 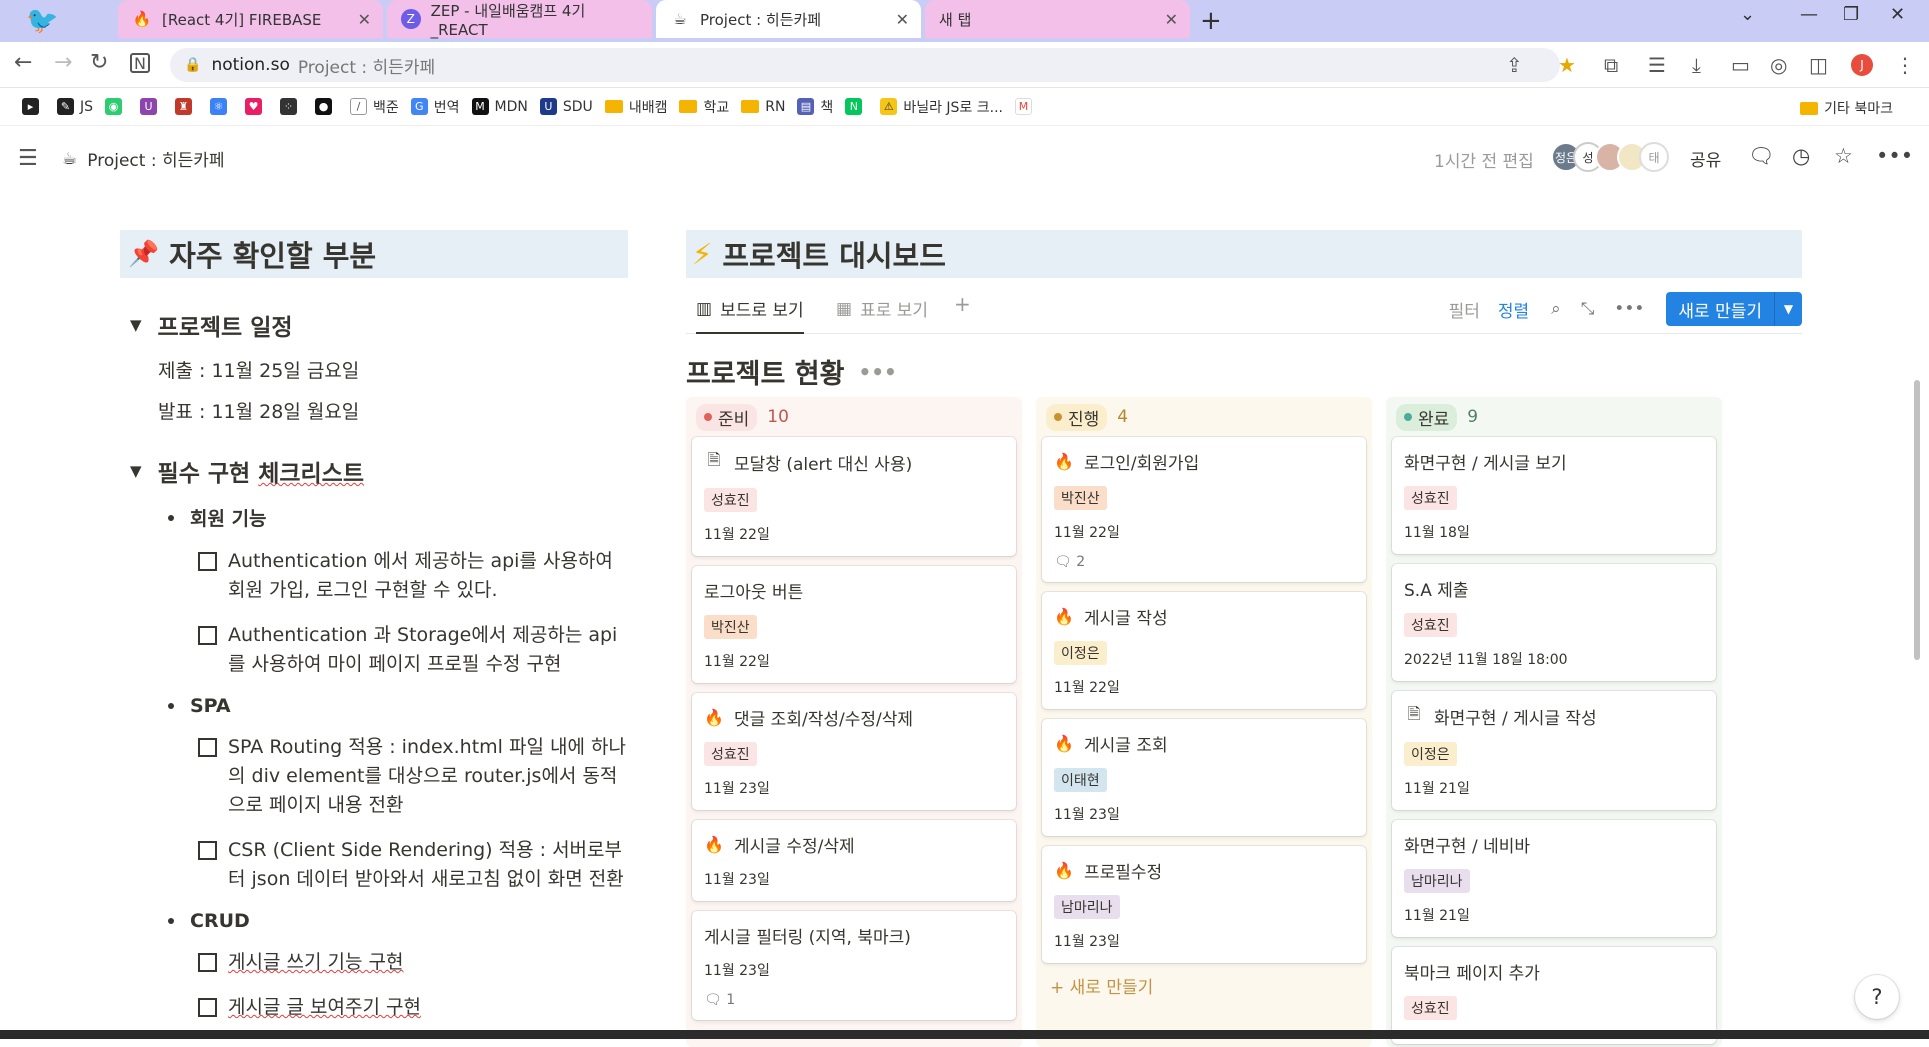 What do you see at coordinates (1204, 777) in the screenshot?
I see `board-card: 🔥 게시글 조회 이태현 11월 23일` at bounding box center [1204, 777].